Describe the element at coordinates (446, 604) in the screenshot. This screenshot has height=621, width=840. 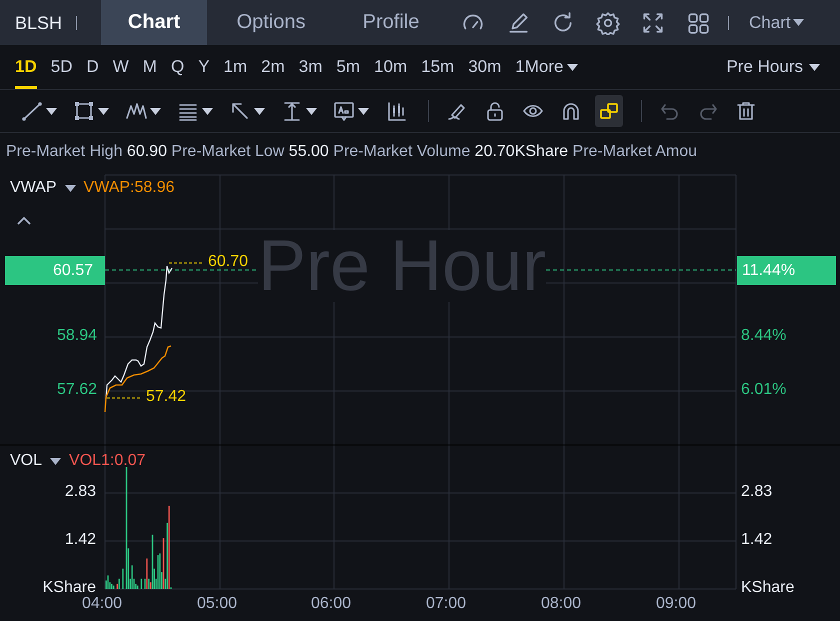
I see `time-axis-label: 07:00` at that location.